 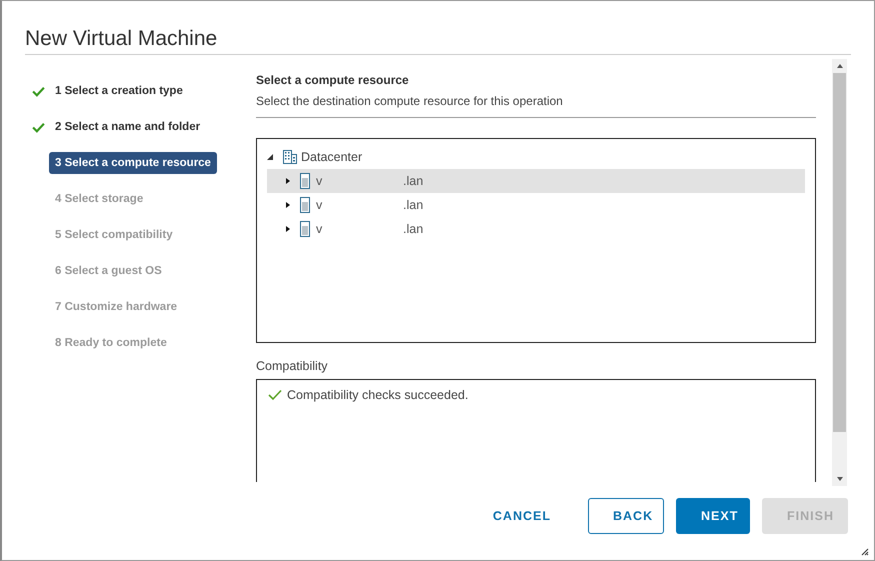 What do you see at coordinates (270, 157) in the screenshot?
I see `collapse-icon` at bounding box center [270, 157].